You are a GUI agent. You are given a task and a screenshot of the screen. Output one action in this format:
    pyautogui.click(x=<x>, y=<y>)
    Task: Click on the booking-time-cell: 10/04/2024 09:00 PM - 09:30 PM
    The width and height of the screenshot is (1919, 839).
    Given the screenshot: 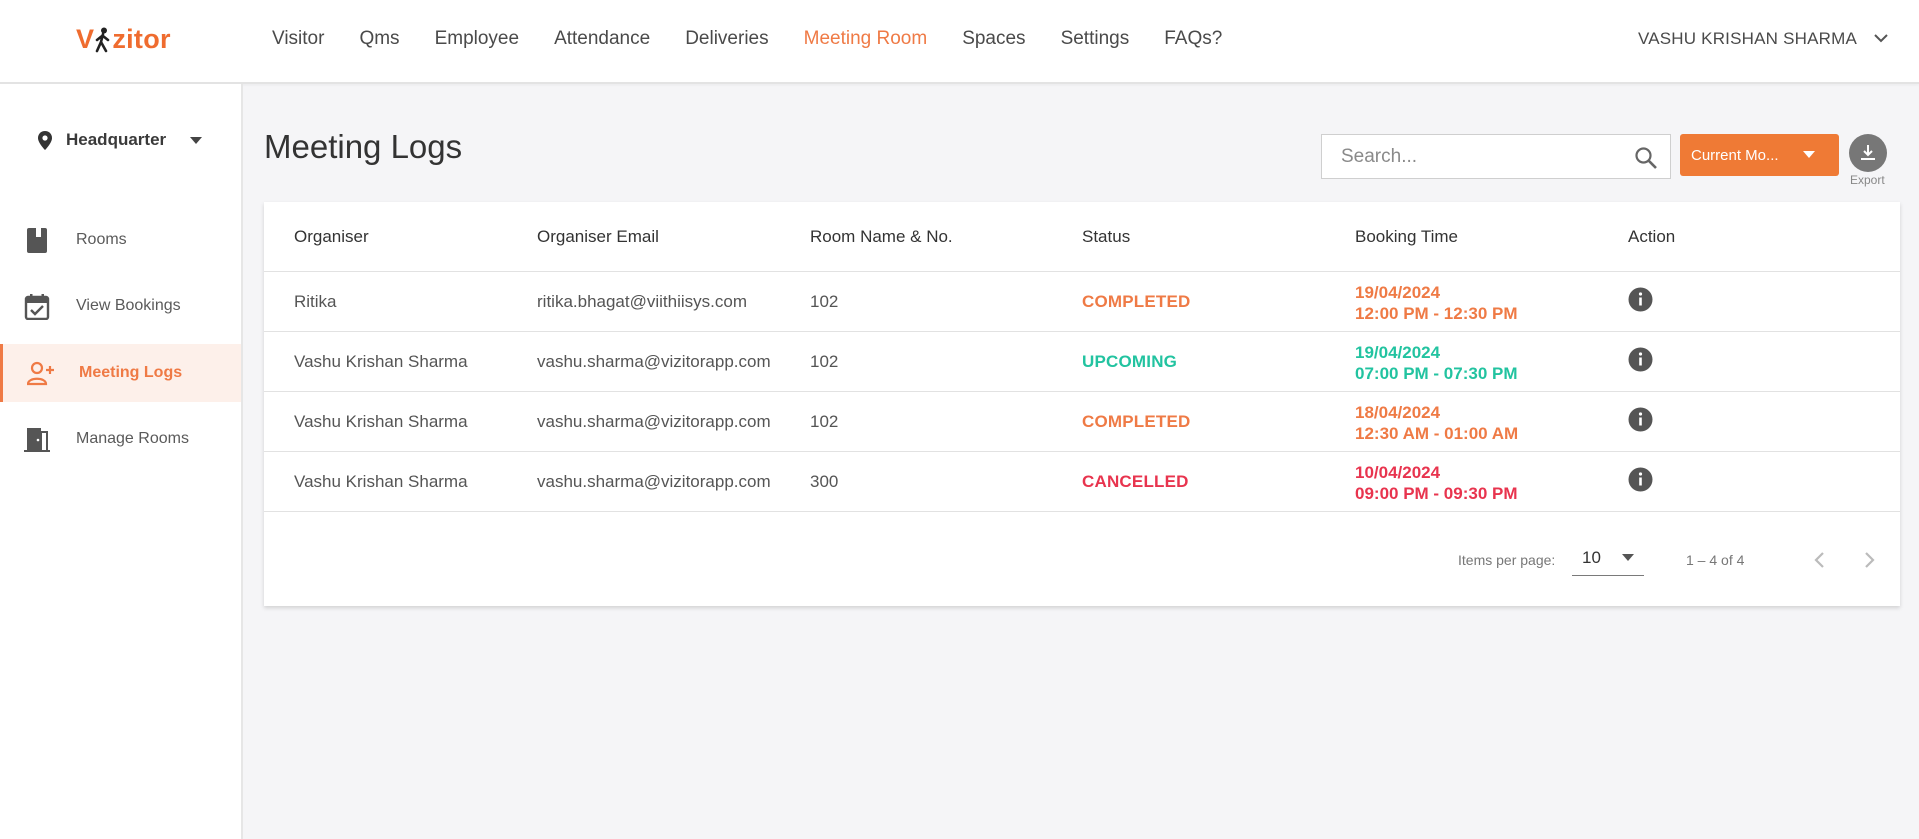 What is the action you would take?
    pyautogui.click(x=1436, y=483)
    